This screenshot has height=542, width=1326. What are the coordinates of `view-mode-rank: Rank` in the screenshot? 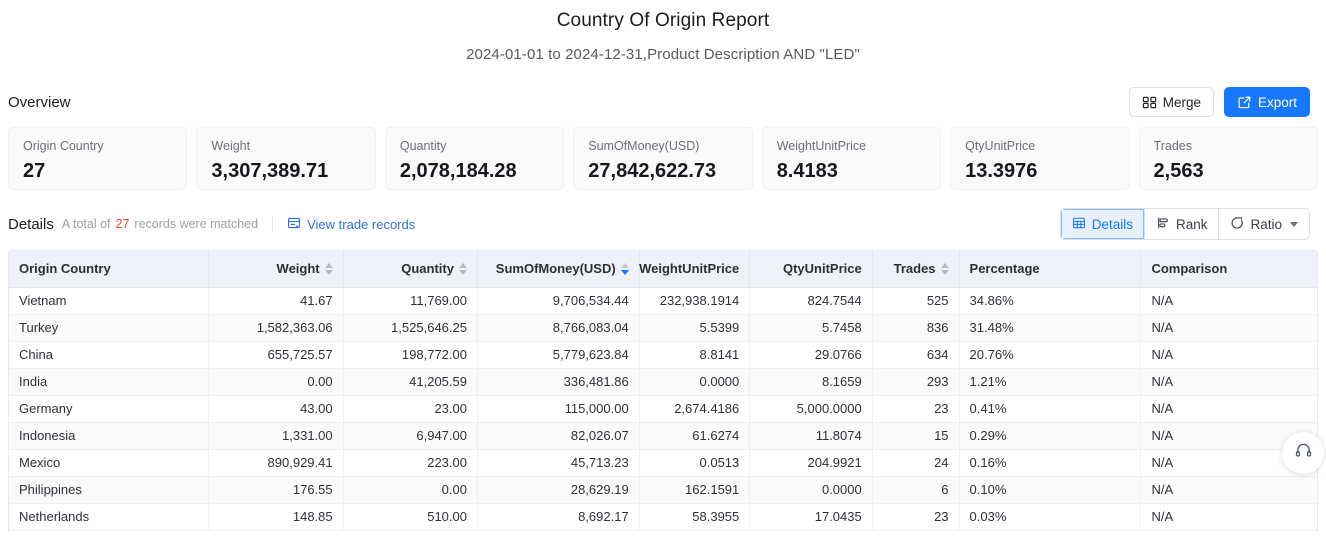 It's located at (1182, 224).